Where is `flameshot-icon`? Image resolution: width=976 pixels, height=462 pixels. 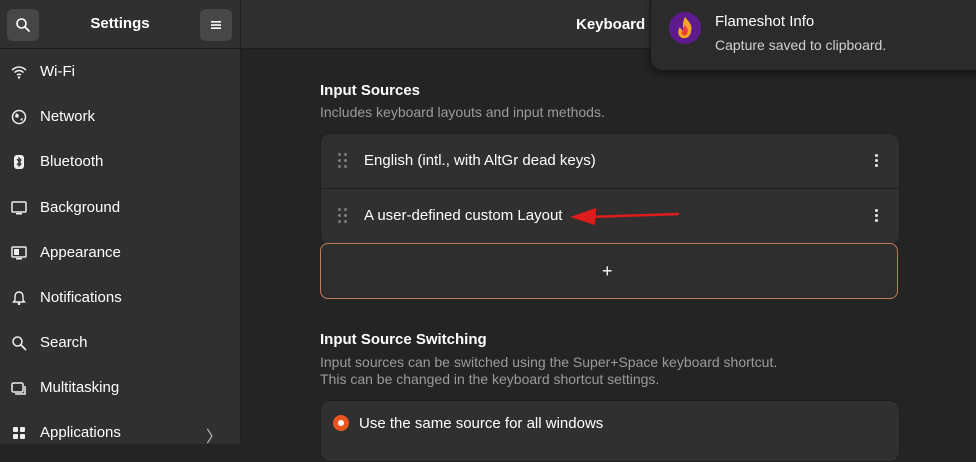
flameshot-icon is located at coordinates (685, 28).